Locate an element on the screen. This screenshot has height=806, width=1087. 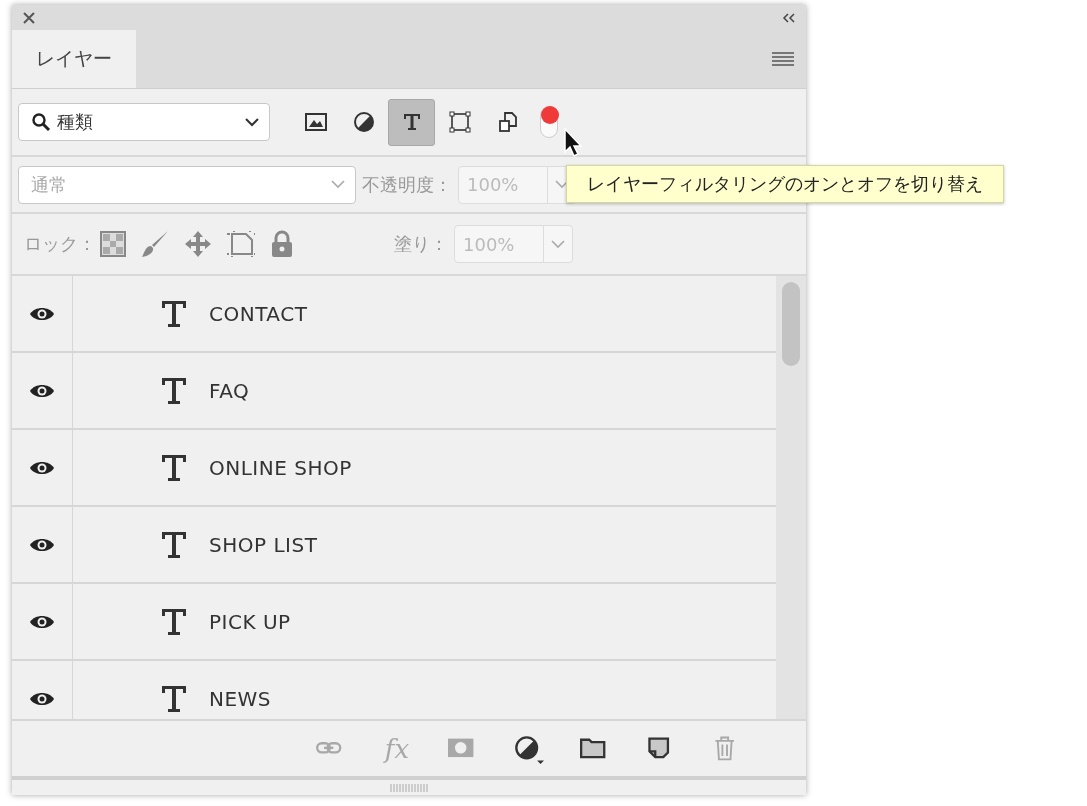
close-icon is located at coordinates (29, 17).